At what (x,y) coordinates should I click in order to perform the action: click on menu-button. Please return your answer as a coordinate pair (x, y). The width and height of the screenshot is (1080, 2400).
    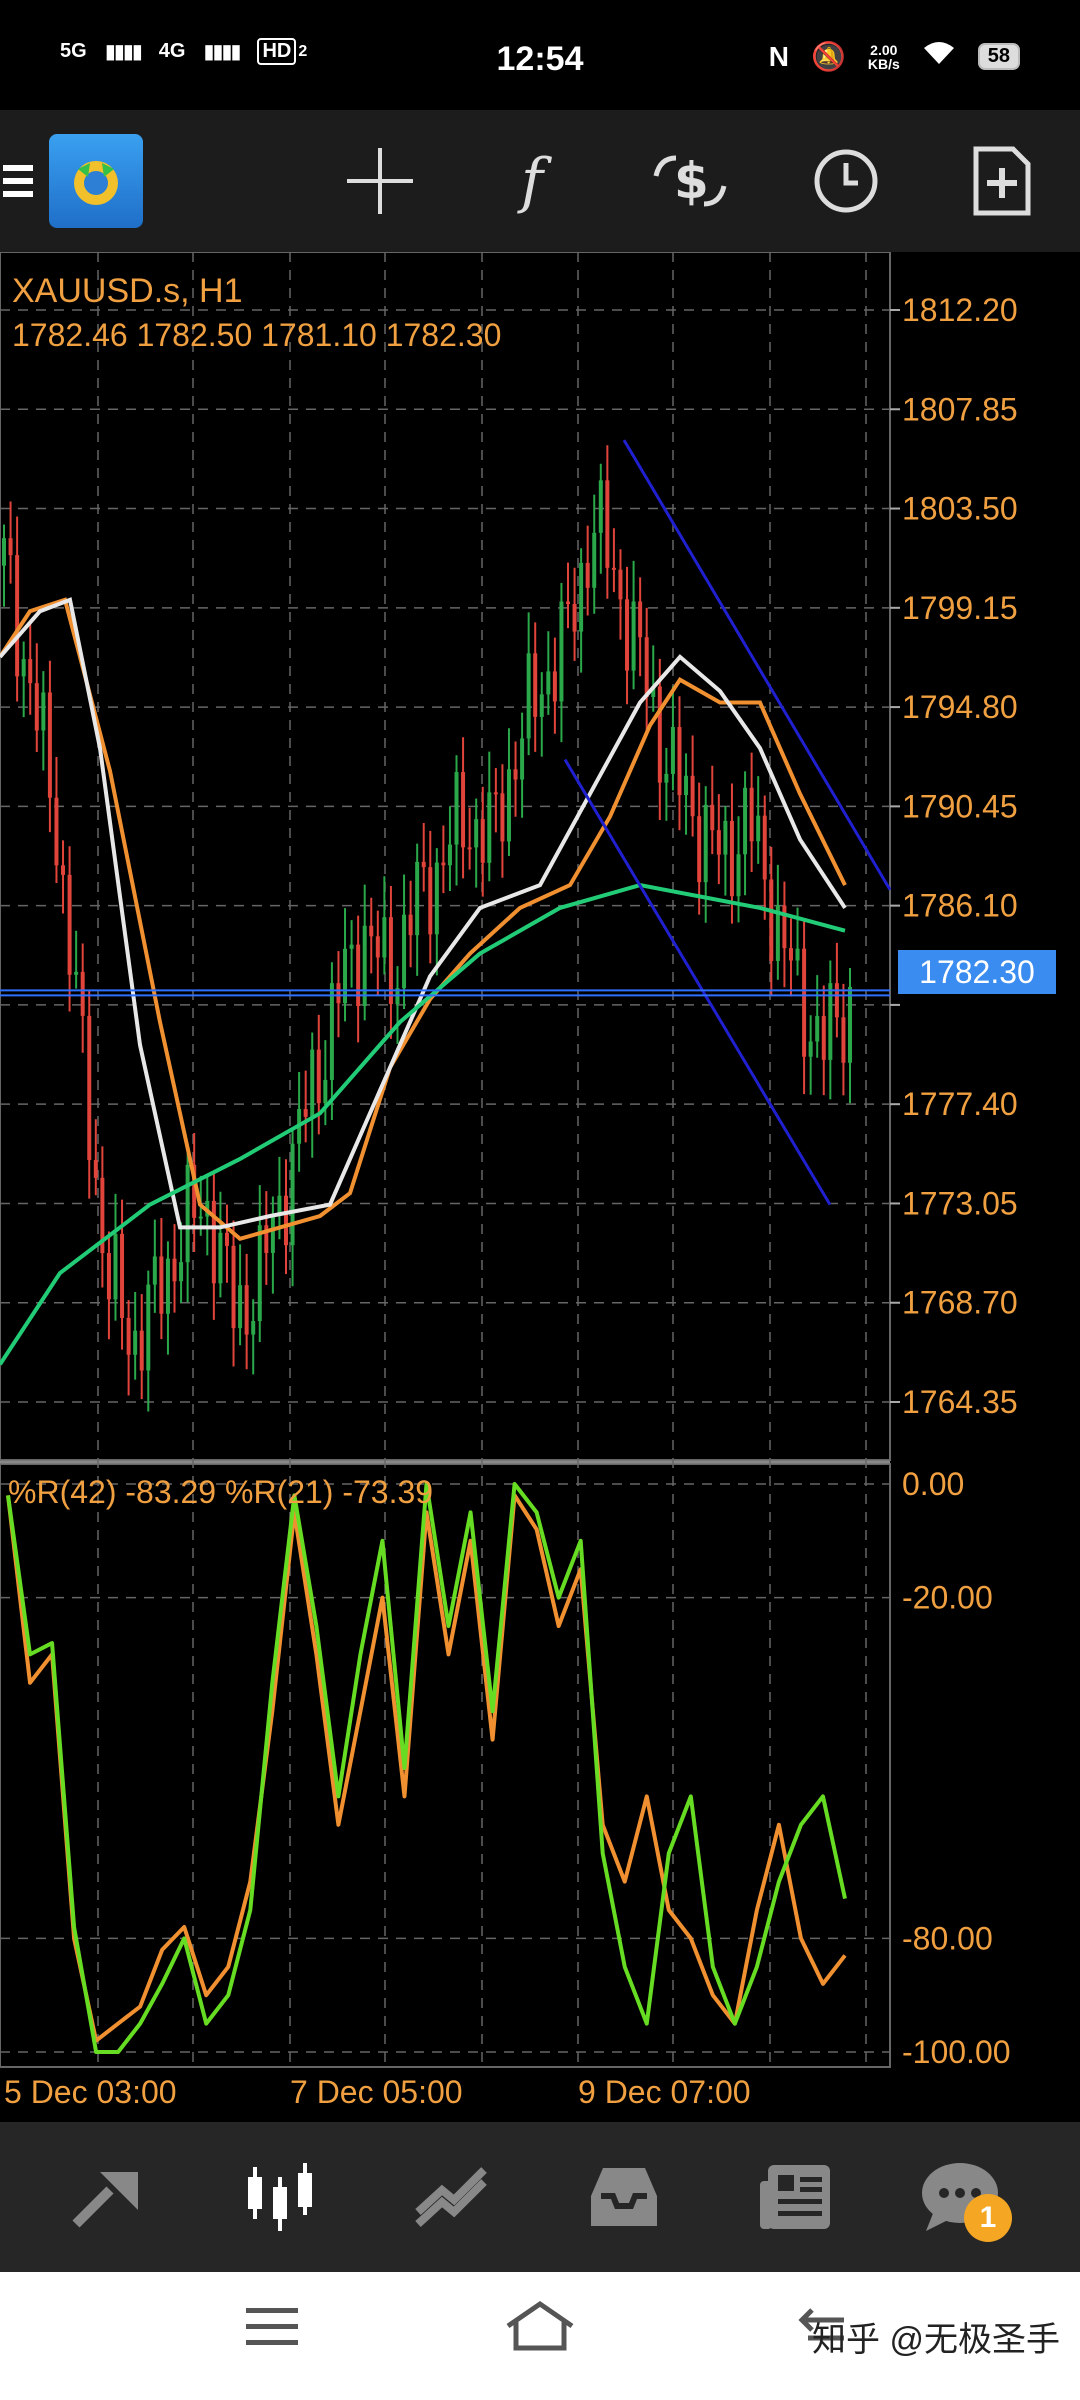
    Looking at the image, I should click on (18, 181).